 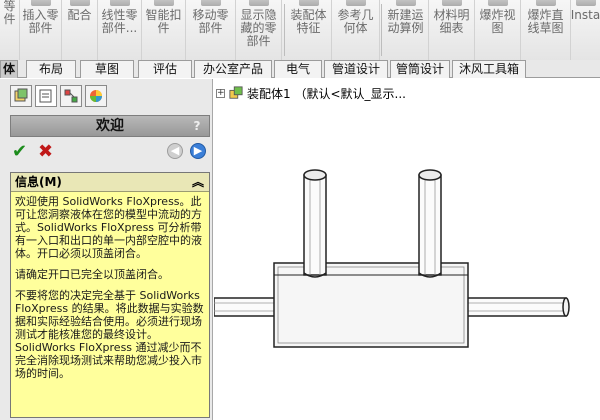 I want to click on tab-electrical: 电气, so click(x=298, y=69).